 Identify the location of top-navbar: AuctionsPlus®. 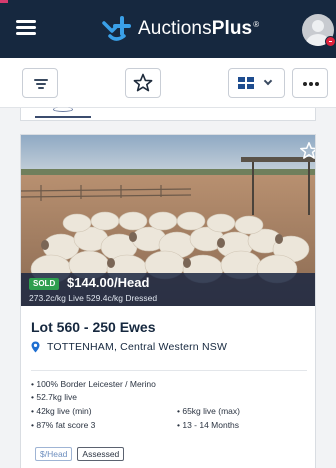
(168, 29).